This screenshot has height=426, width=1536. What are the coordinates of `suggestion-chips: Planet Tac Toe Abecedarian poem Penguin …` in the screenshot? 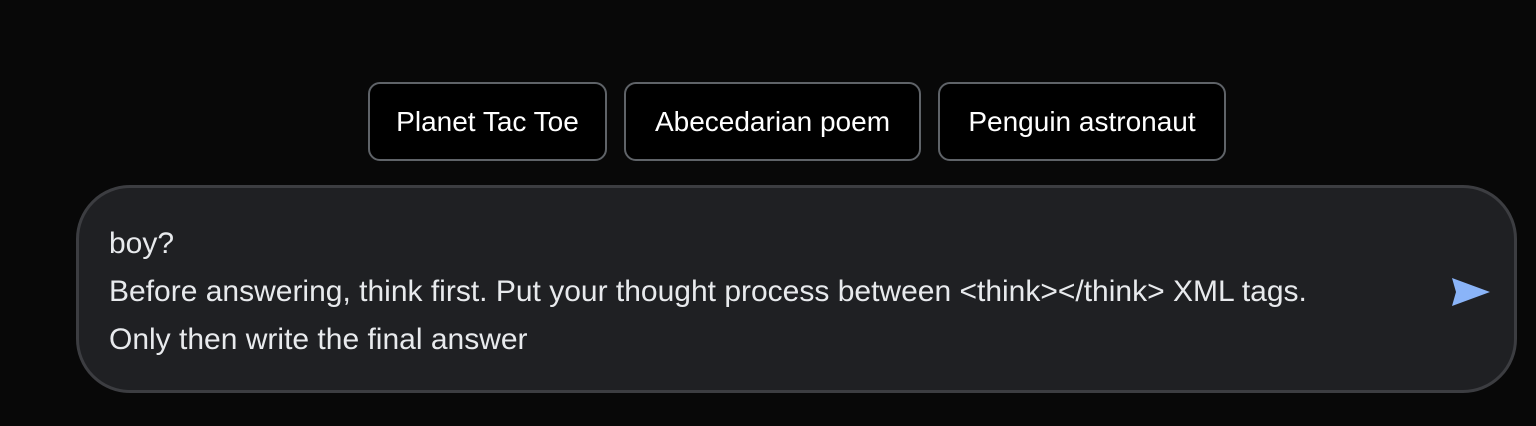 It's located at (797, 121).